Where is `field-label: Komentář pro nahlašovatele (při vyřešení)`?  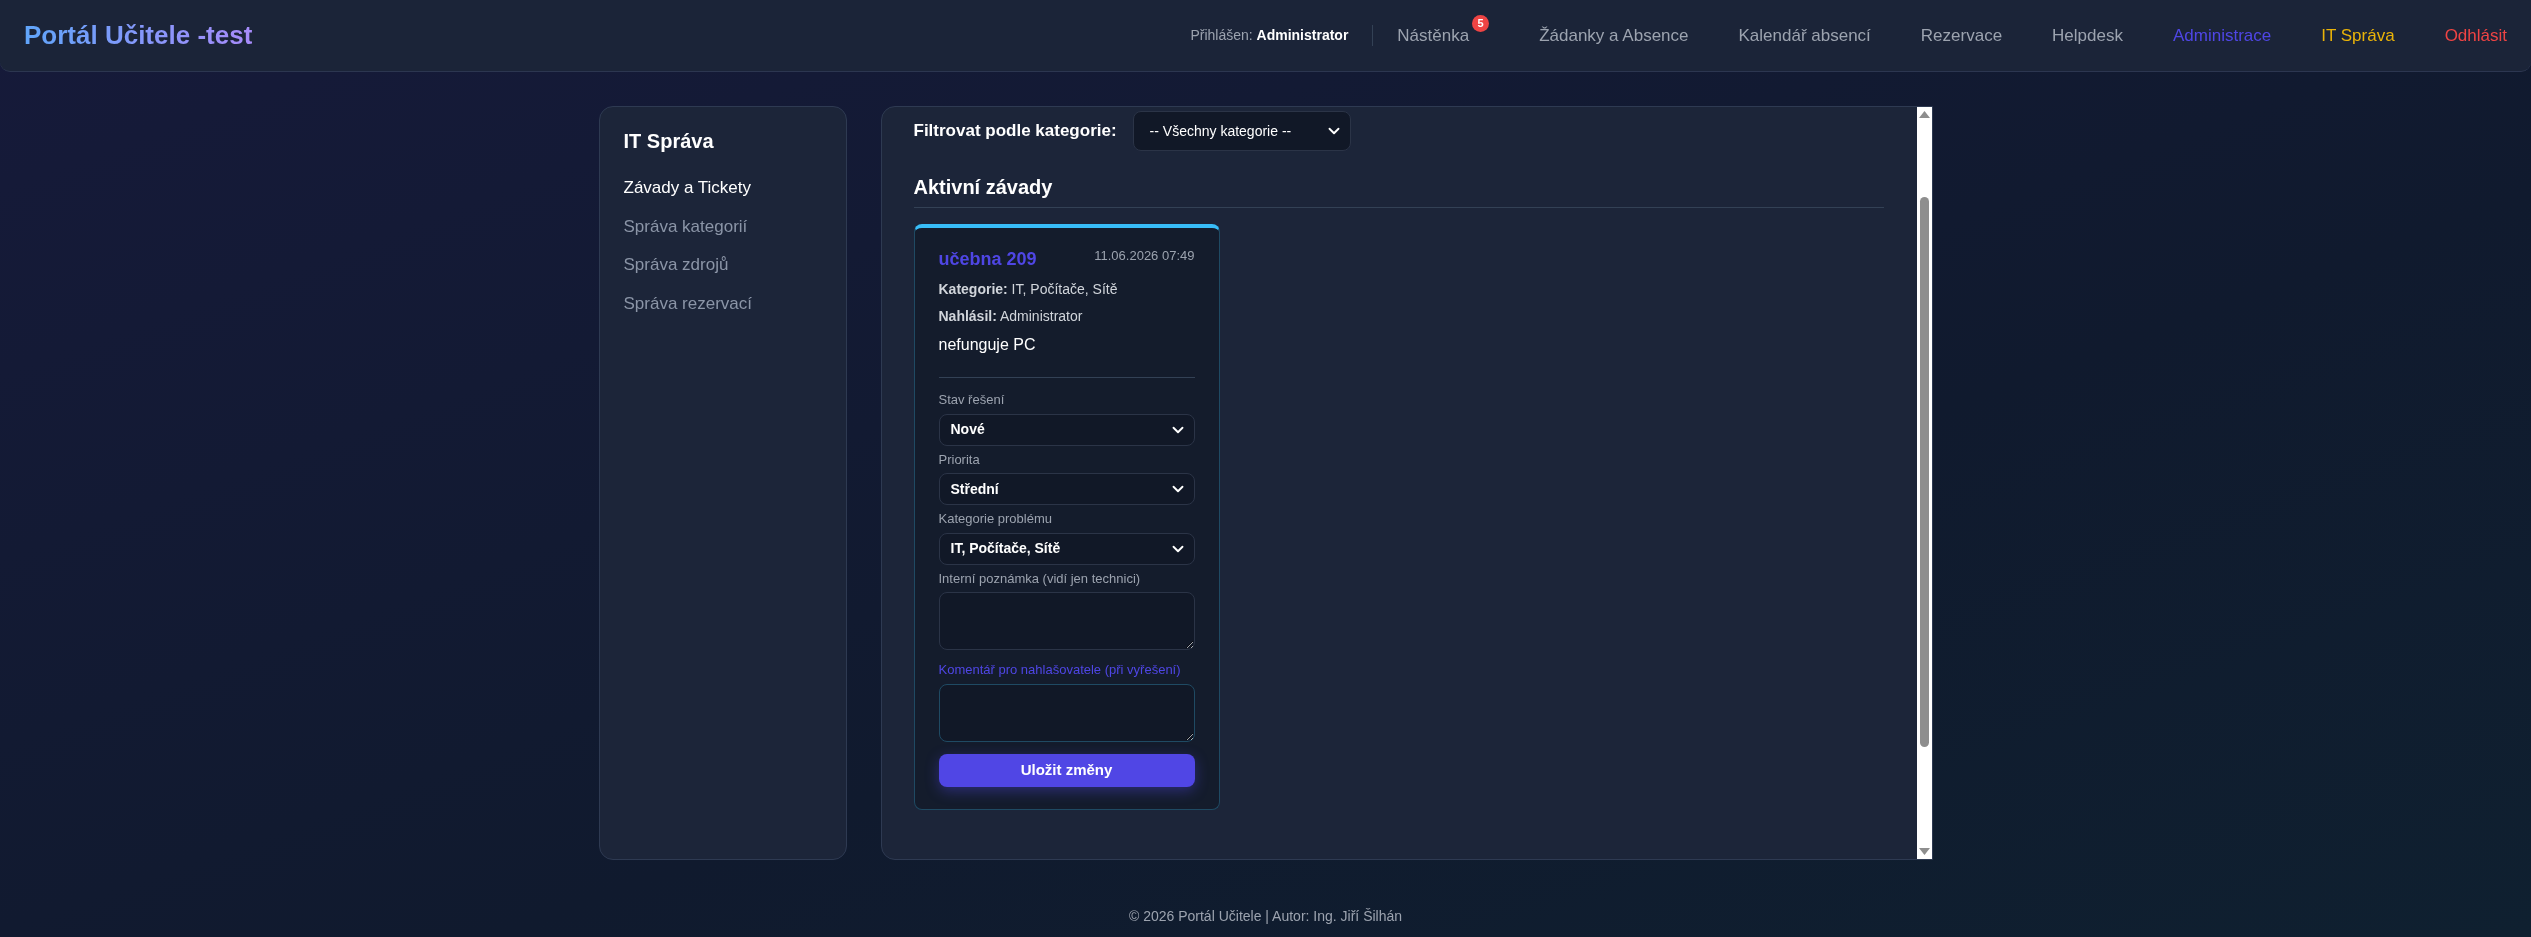 field-label: Komentář pro nahlašovatele (při vyřešení) is located at coordinates (1060, 670).